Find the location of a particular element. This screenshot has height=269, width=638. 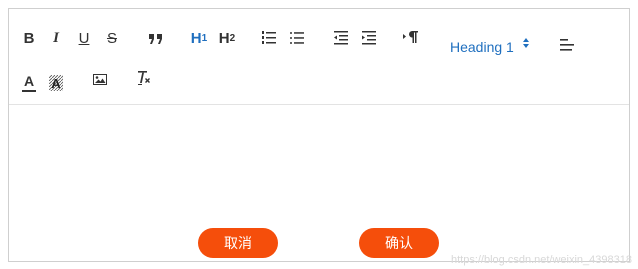

heading-1-button: H1 is located at coordinates (199, 38).